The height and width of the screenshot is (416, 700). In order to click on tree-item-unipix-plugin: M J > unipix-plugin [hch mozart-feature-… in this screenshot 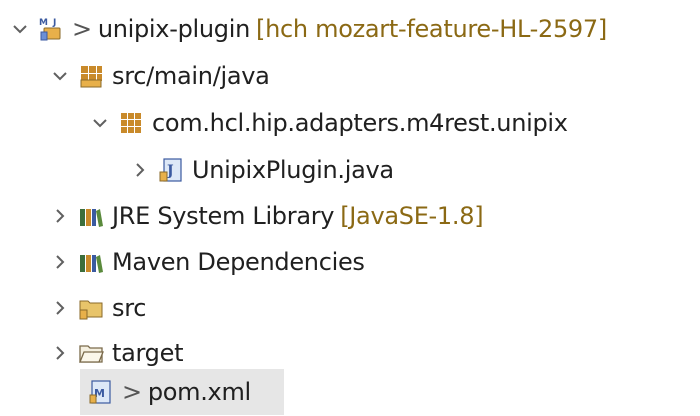, I will do `click(303, 29)`.